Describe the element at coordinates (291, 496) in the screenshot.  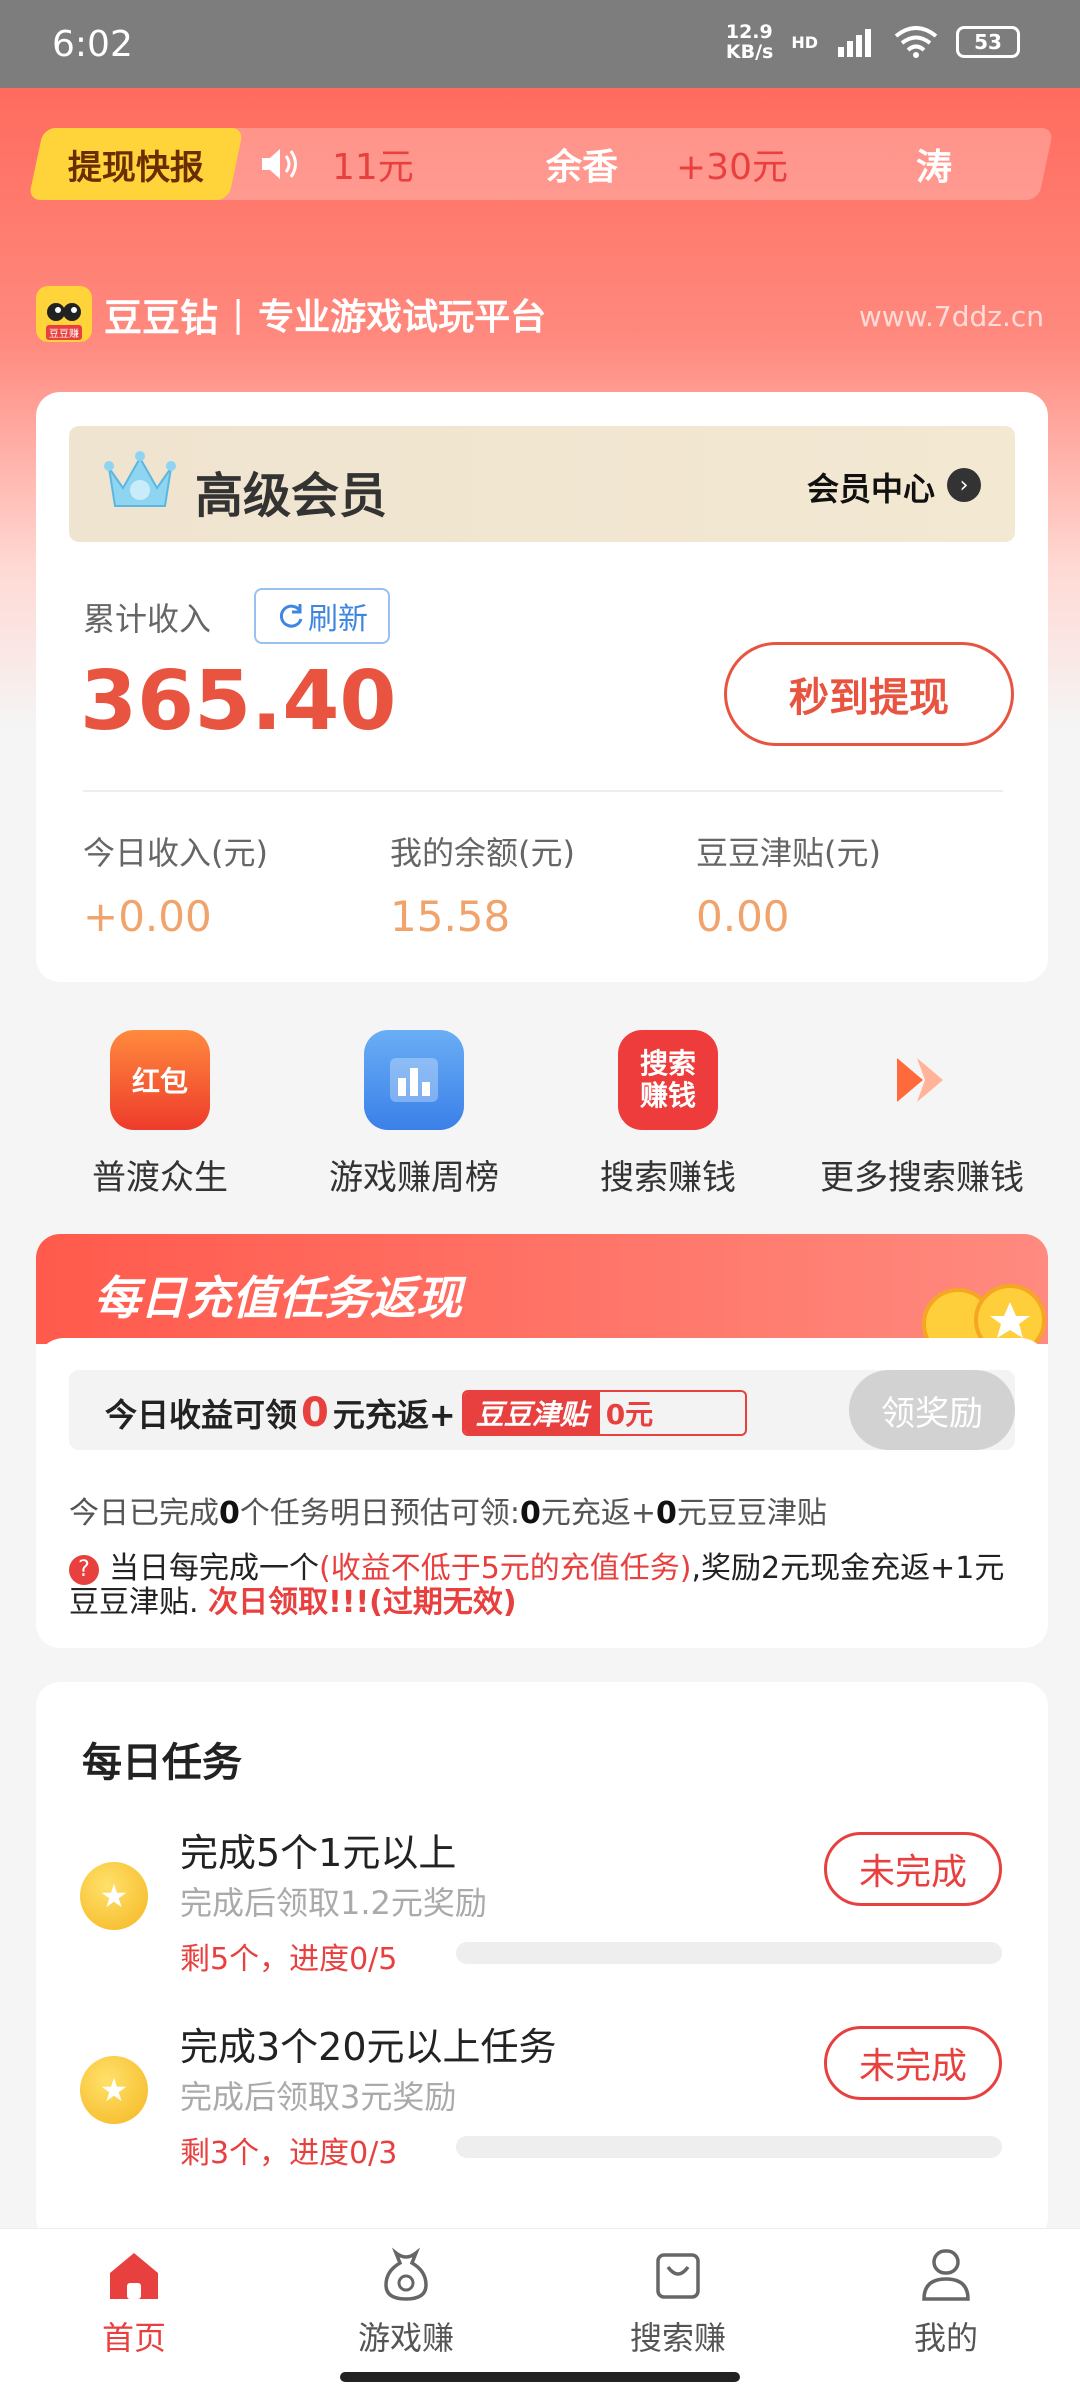
I see `vip-title: 高级会员` at that location.